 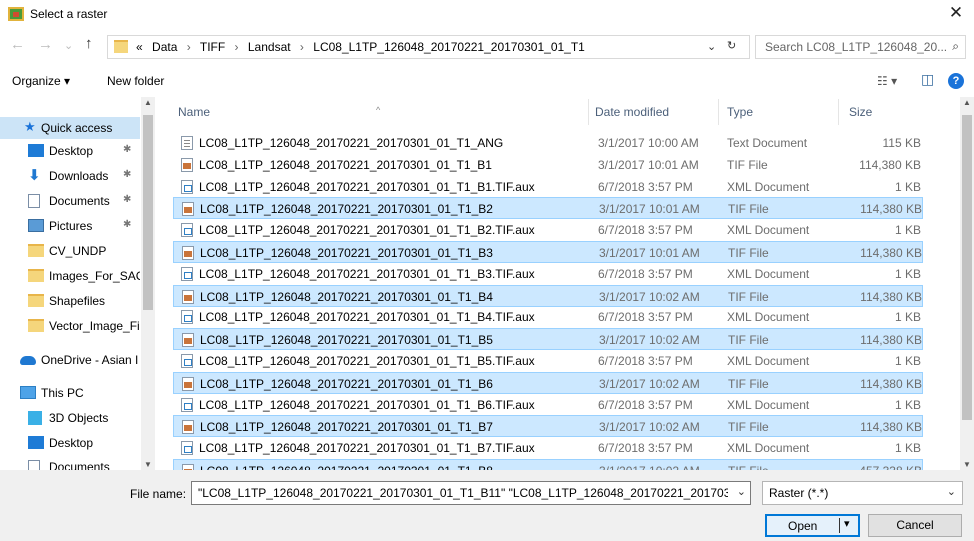 I want to click on refresh-icon: ↻, so click(x=731, y=45).